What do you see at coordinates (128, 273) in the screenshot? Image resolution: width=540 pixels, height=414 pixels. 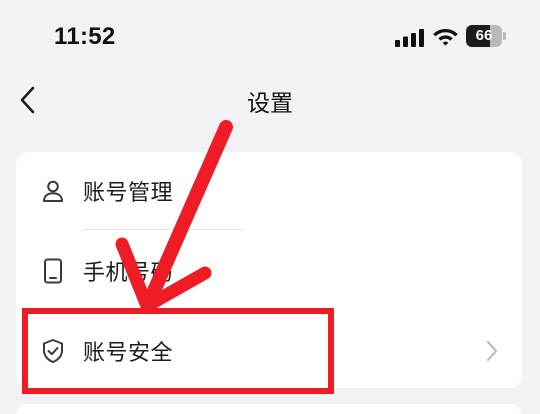 I see `list-item-label: 手机号码` at bounding box center [128, 273].